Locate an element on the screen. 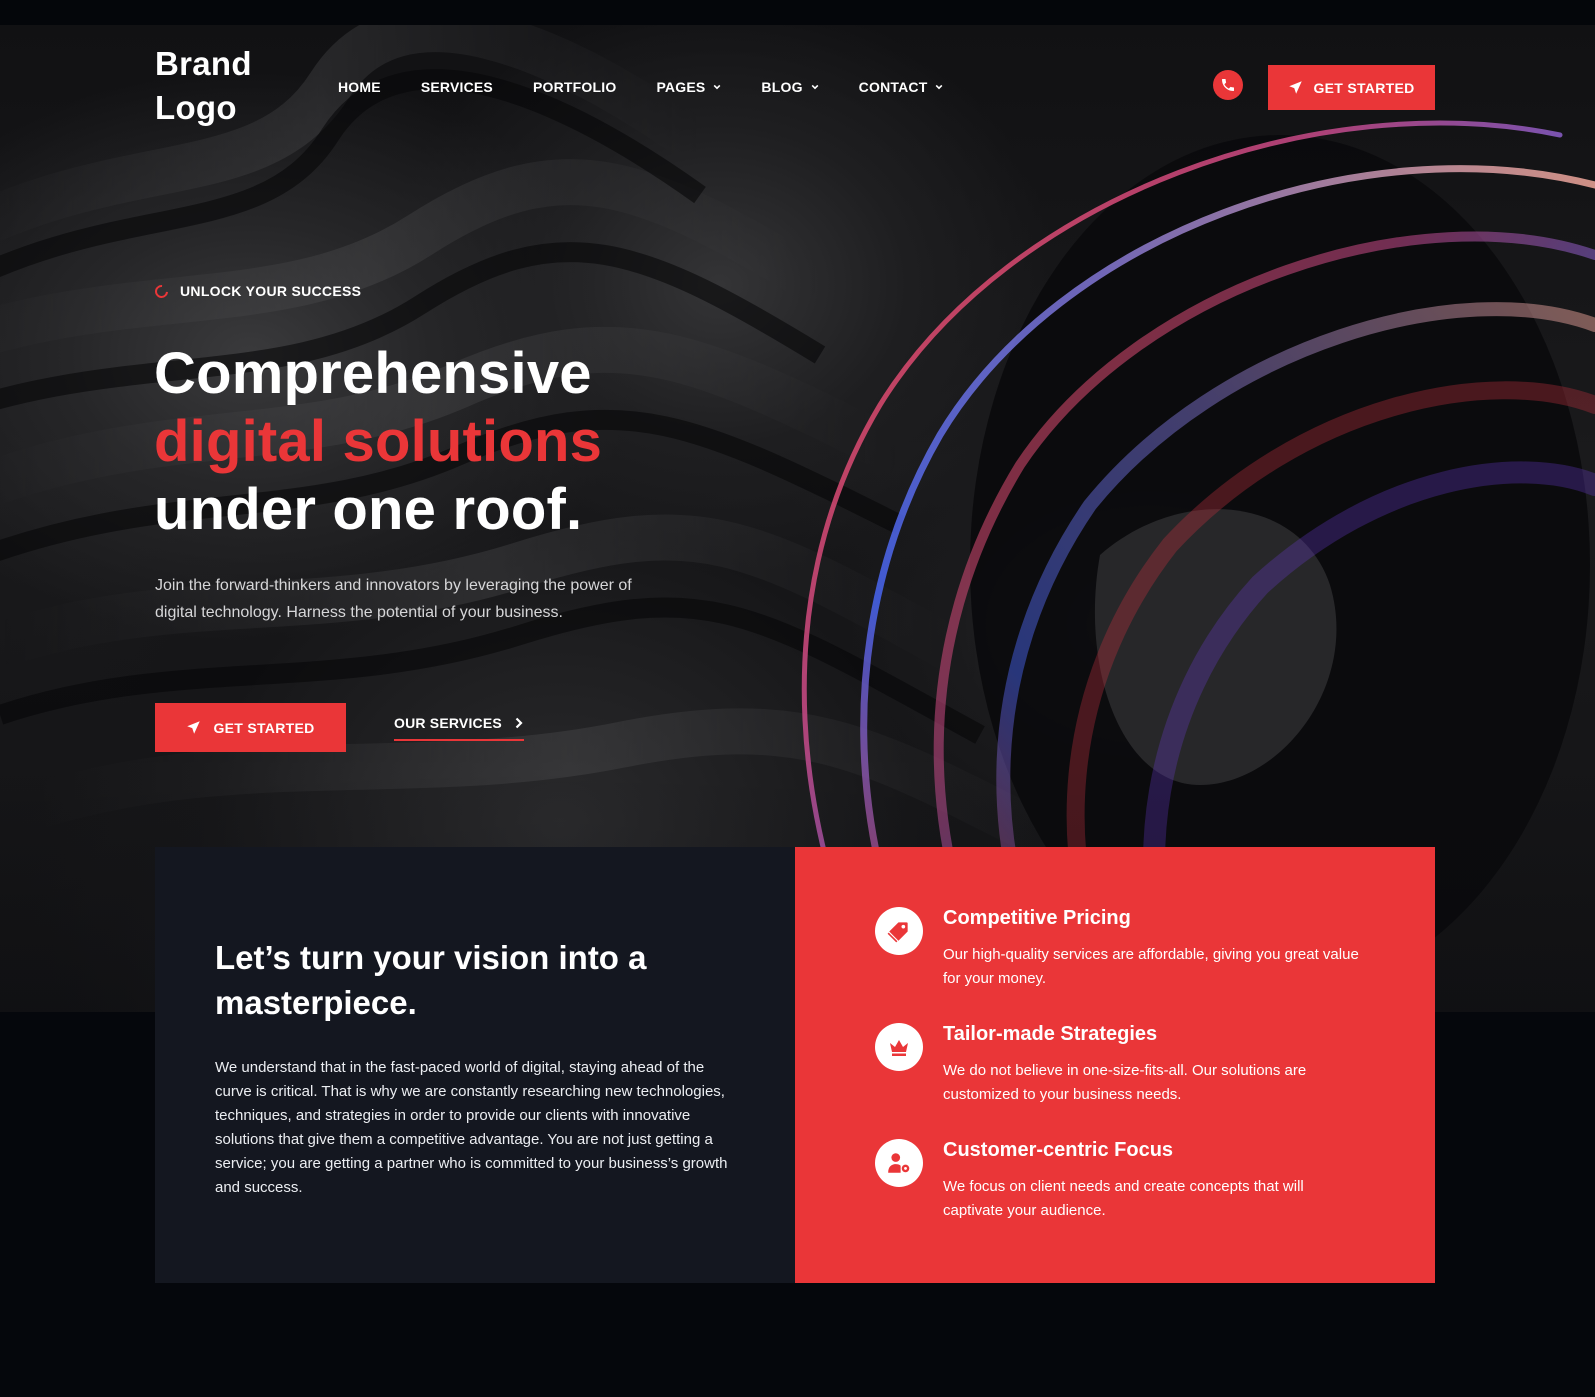  nav-label: HOME is located at coordinates (359, 87).